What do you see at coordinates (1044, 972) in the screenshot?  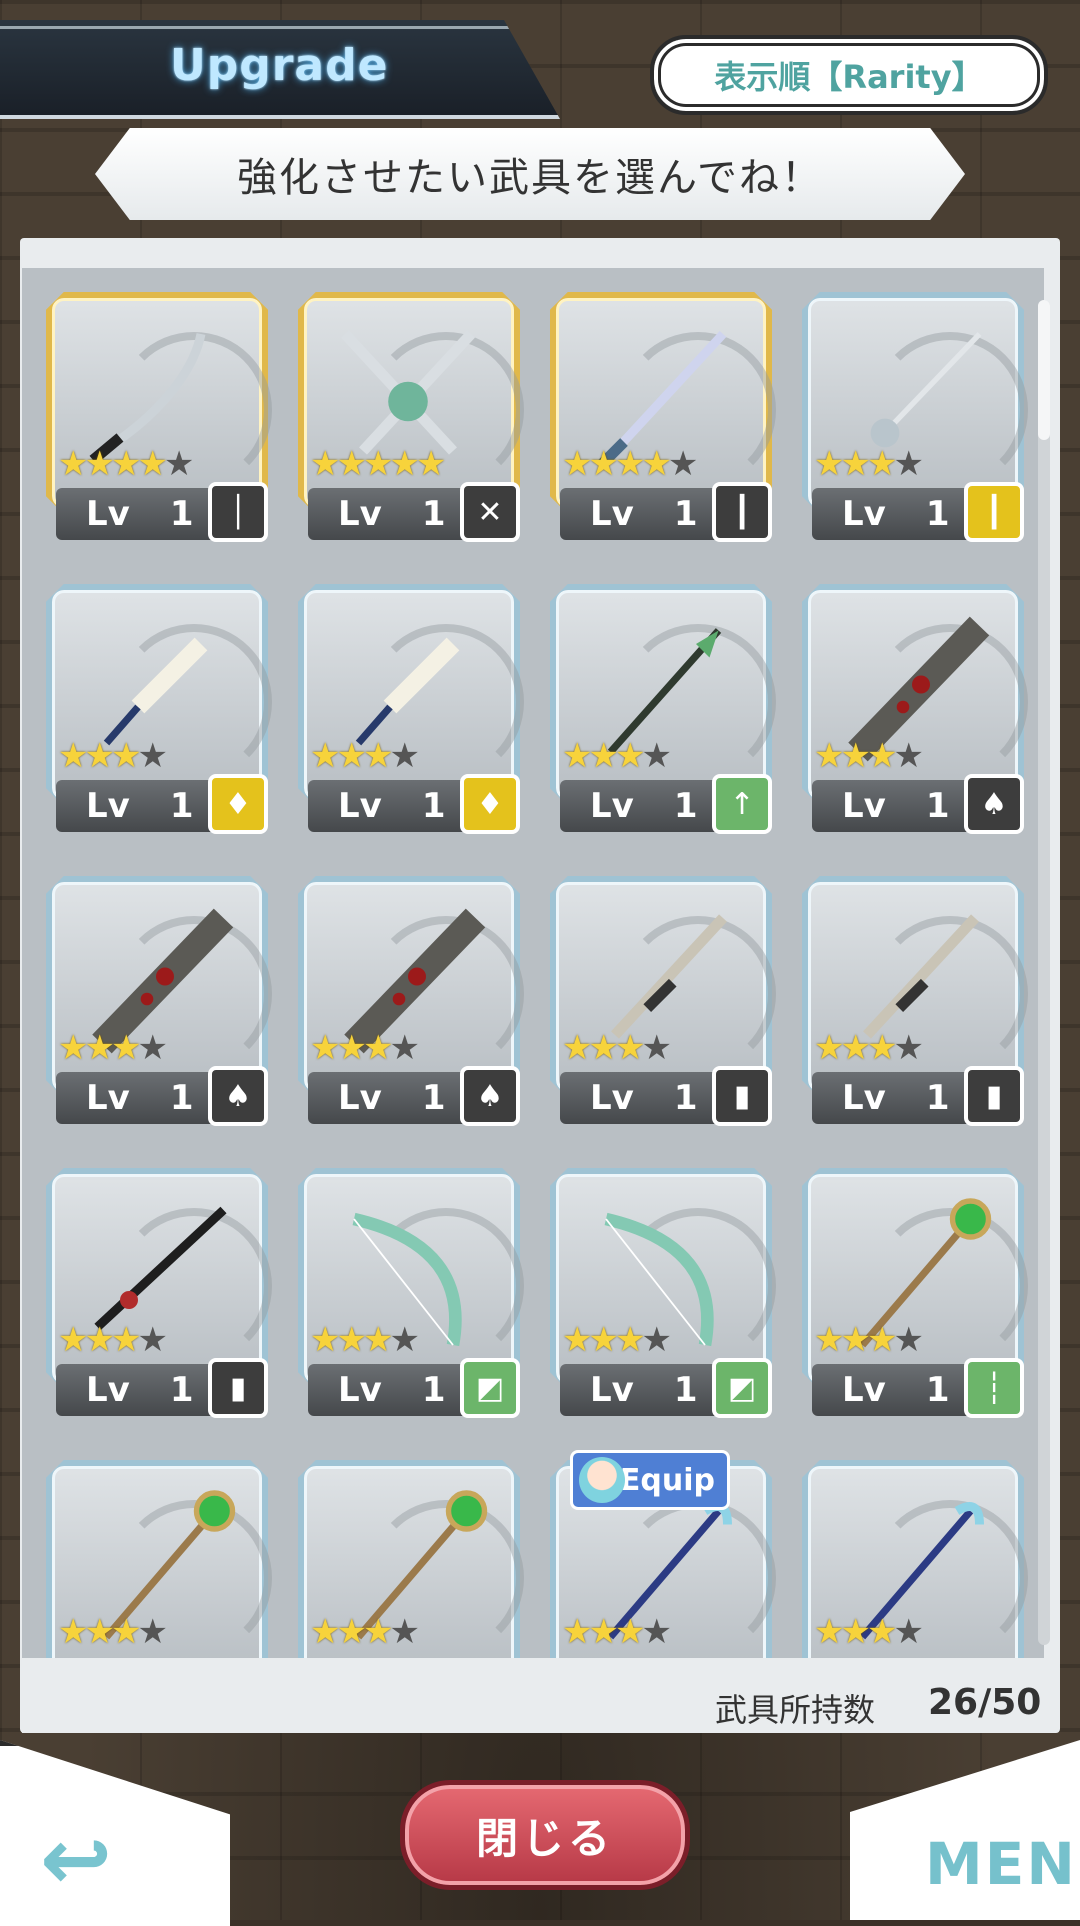 I see `scrollbar` at bounding box center [1044, 972].